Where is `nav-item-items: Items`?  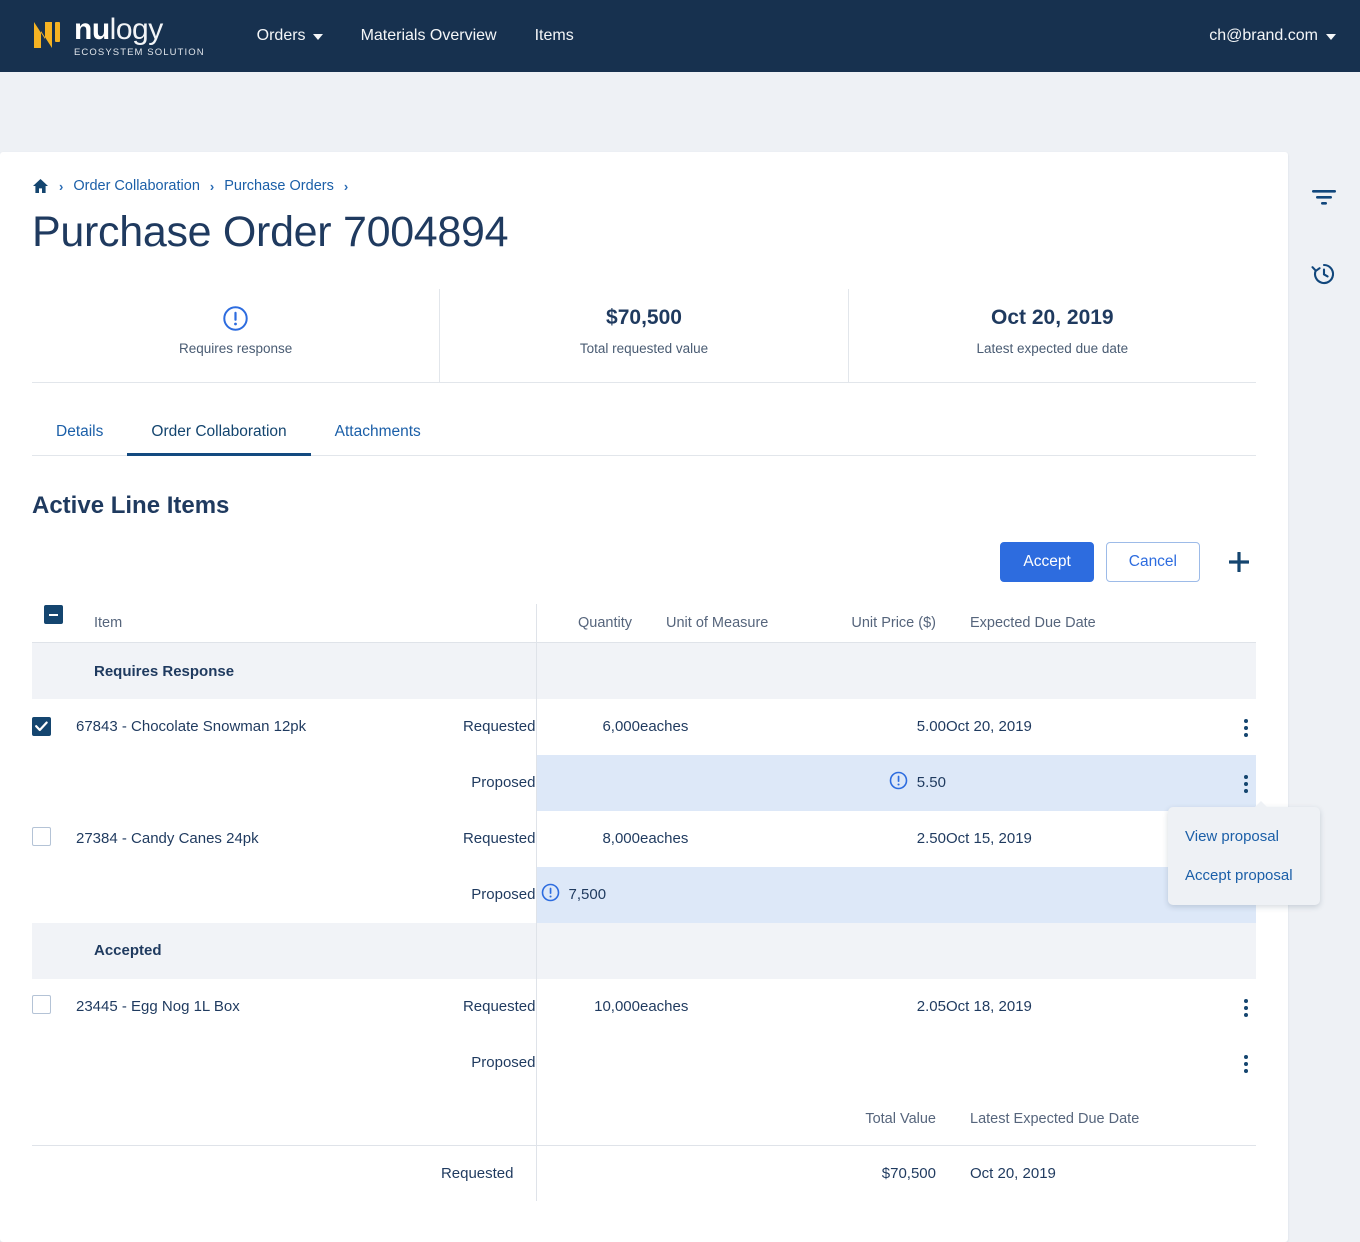 nav-item-items: Items is located at coordinates (554, 36).